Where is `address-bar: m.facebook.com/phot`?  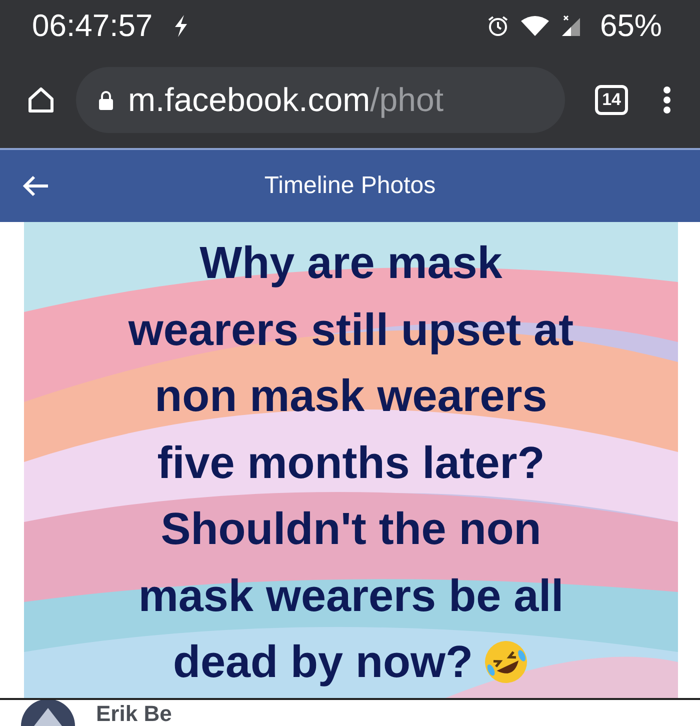 address-bar: m.facebook.com/phot is located at coordinates (321, 100).